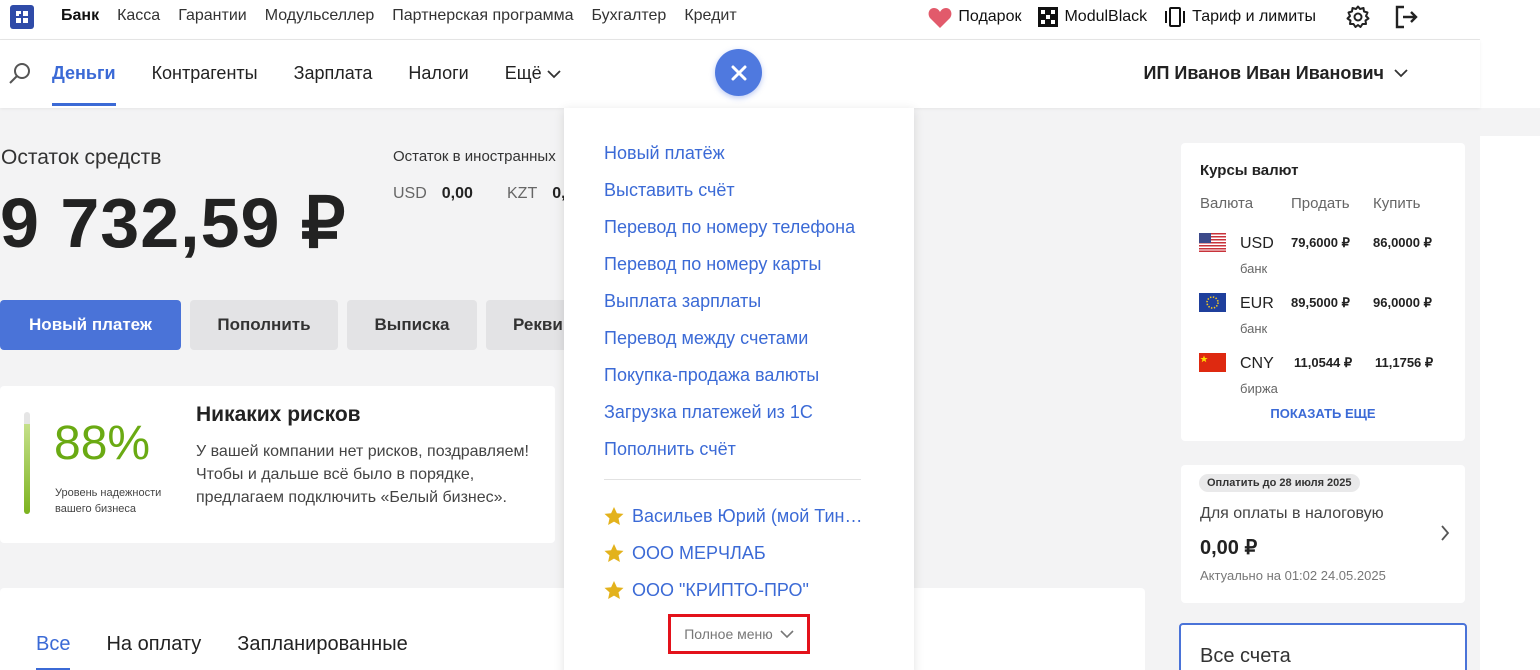 The width and height of the screenshot is (1540, 670). I want to click on tab-all: Все, so click(53, 651).